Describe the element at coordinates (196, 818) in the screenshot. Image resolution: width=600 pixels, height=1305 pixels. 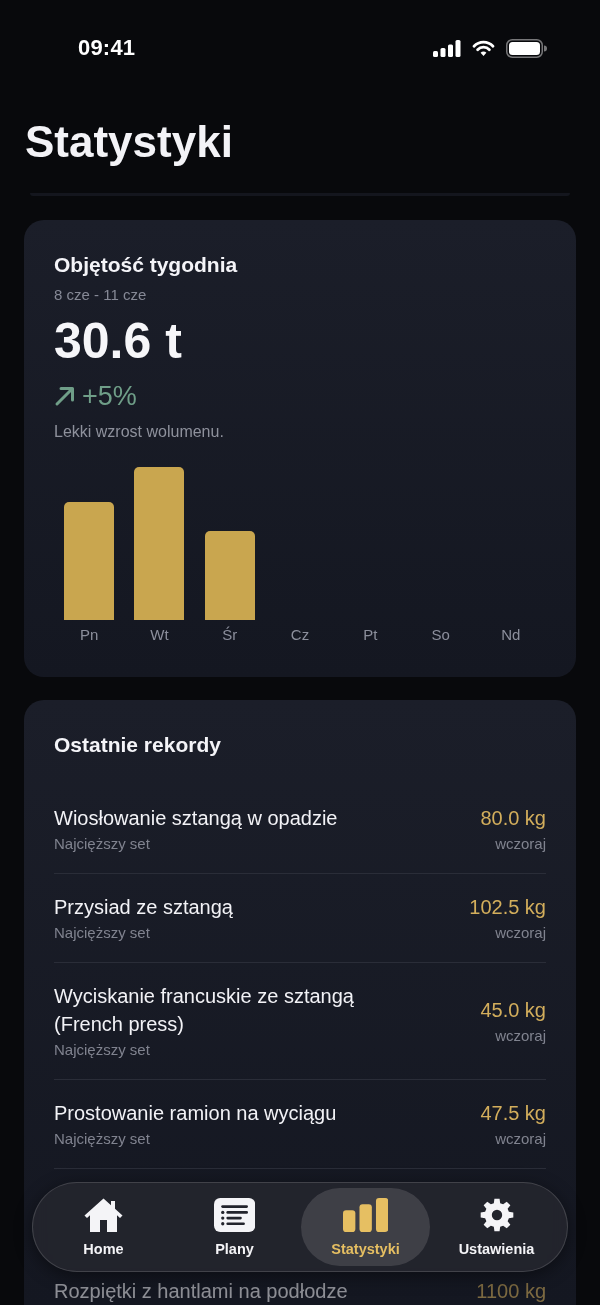
I see `exercise-name: Wiosłowanie sztangą w opadzie` at that location.